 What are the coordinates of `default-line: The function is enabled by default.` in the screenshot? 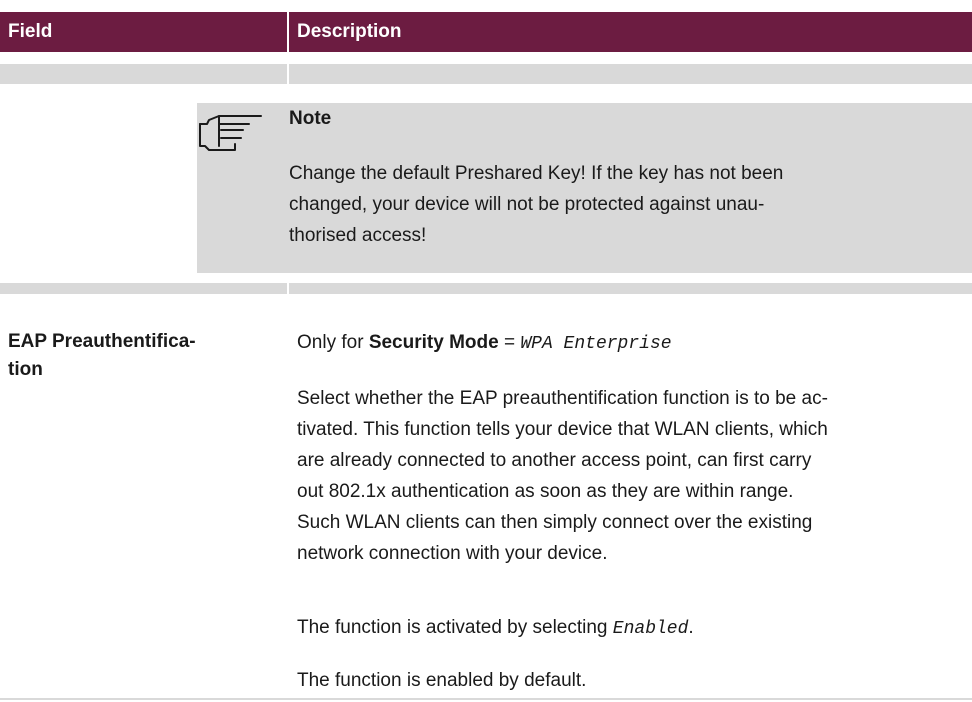 It's located at (442, 680).